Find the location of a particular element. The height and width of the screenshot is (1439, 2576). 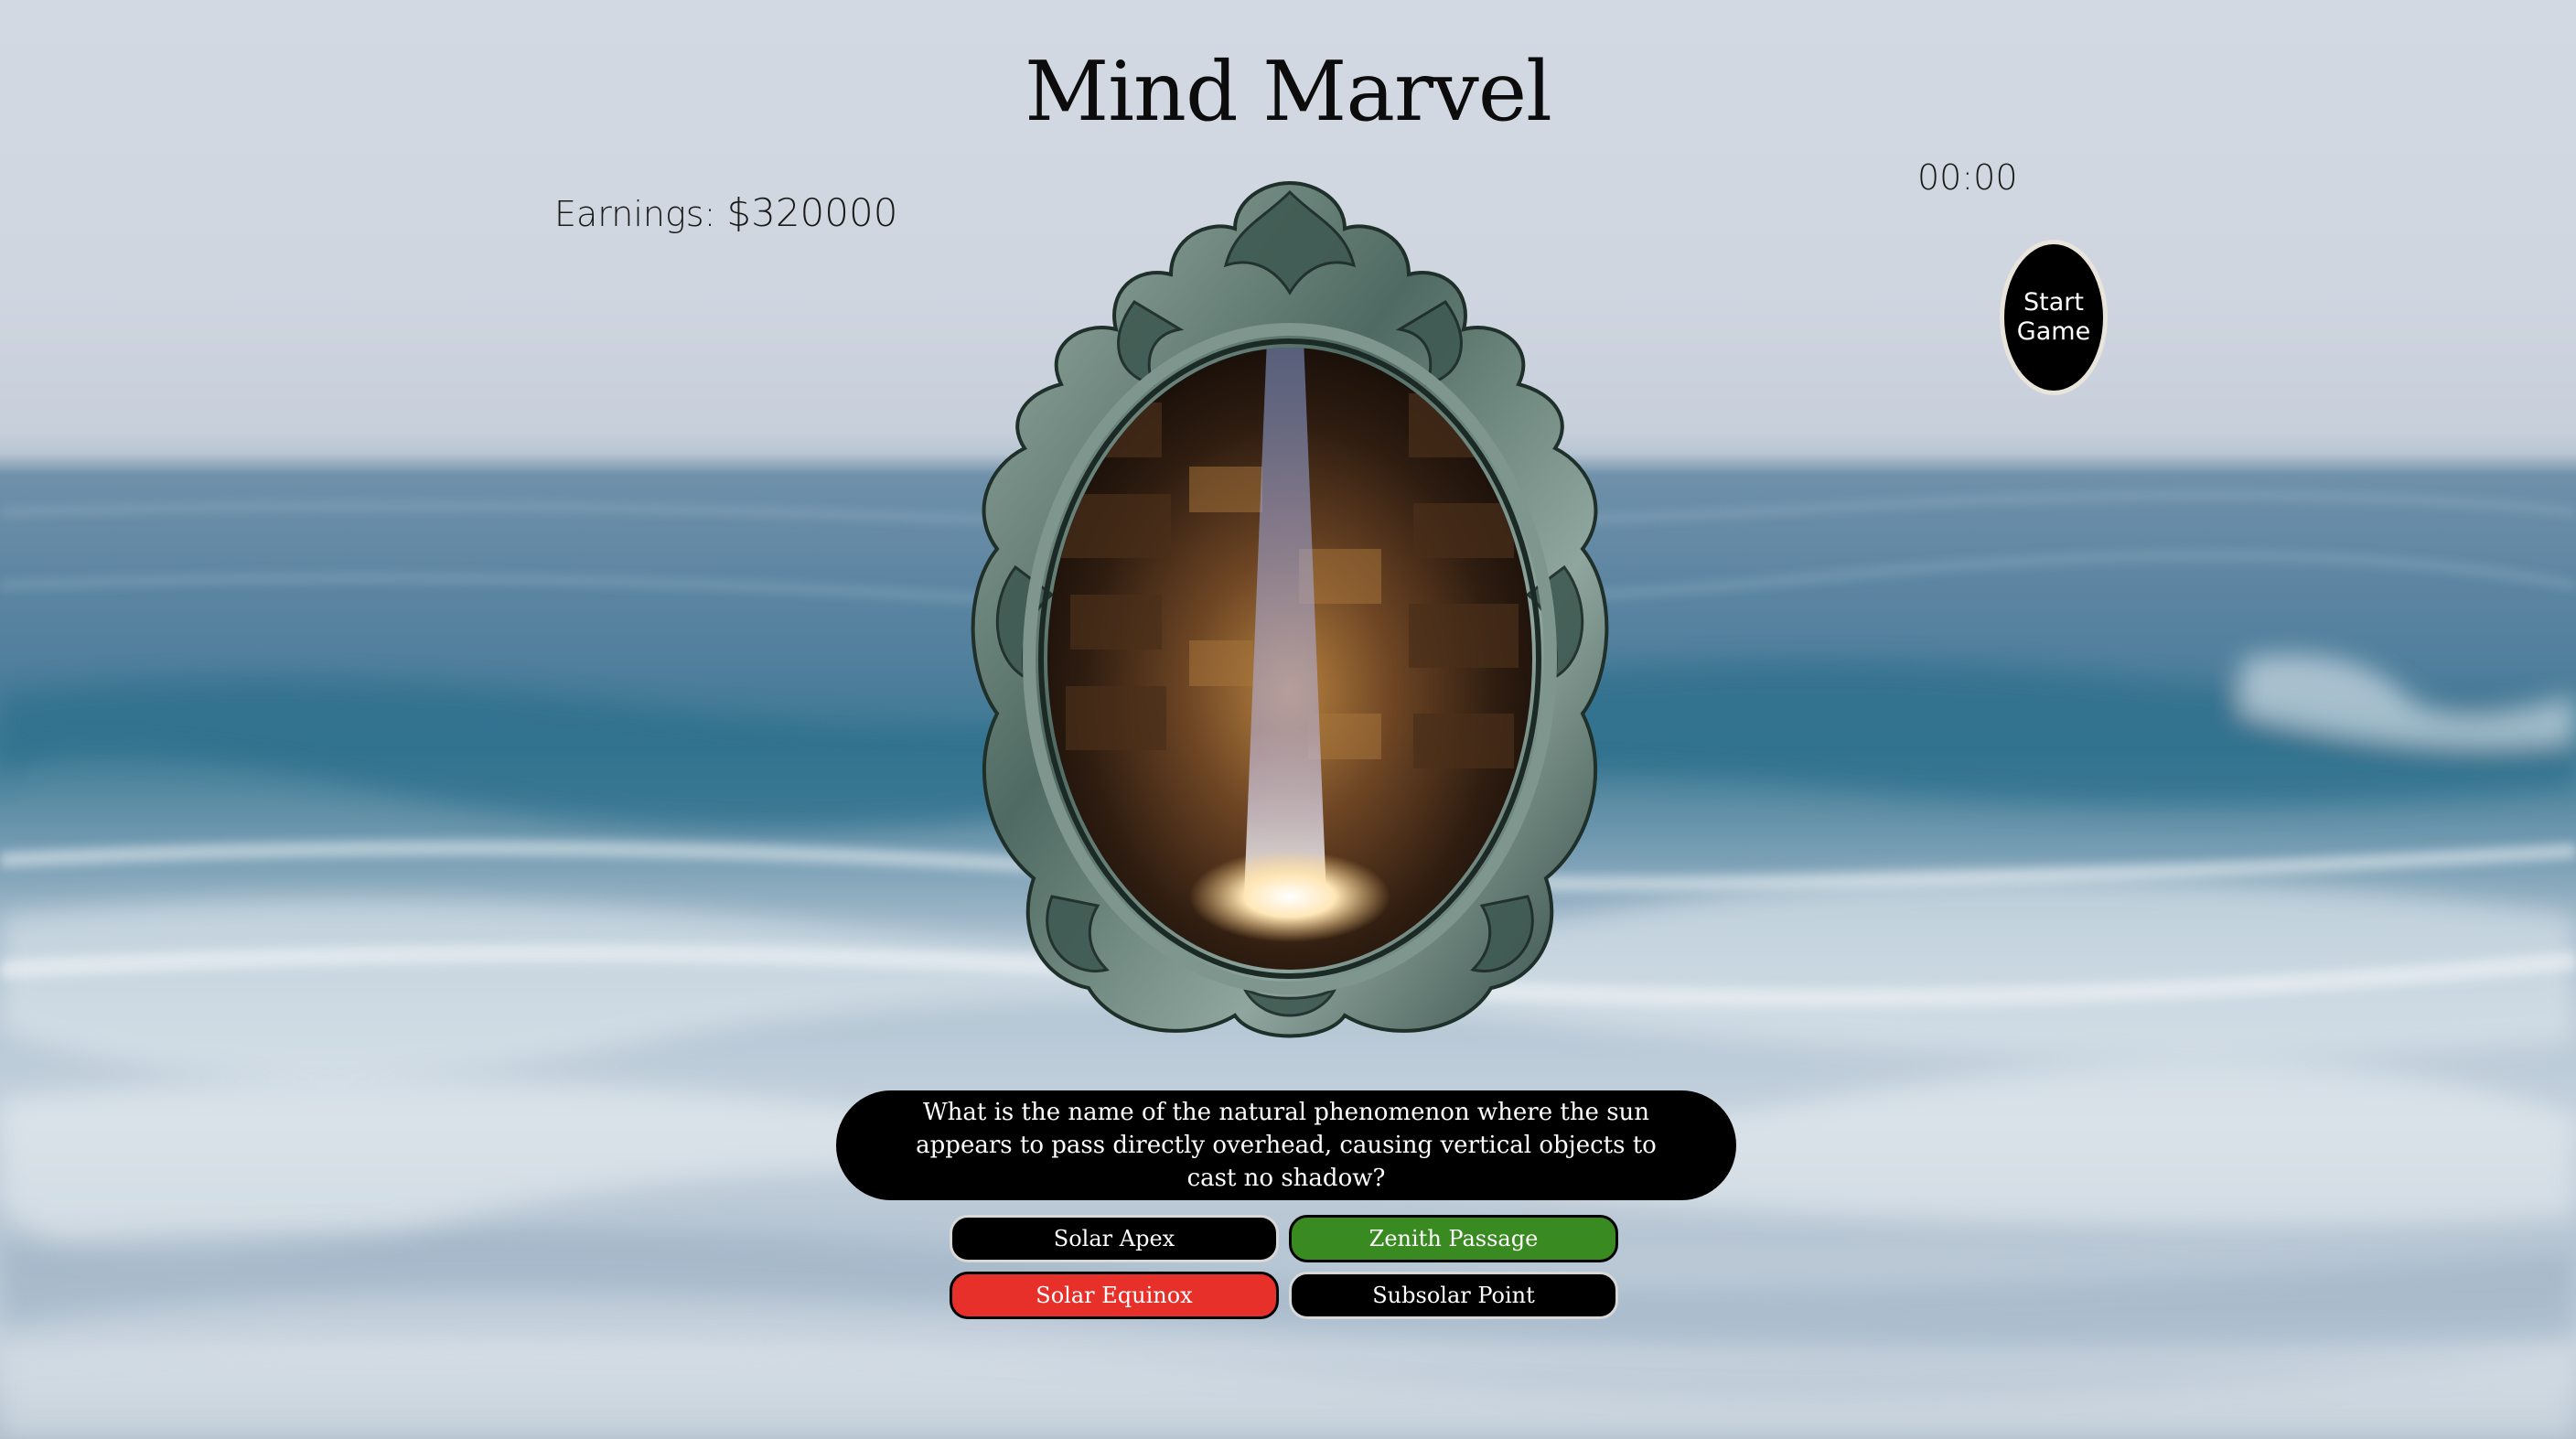

earnings-value: $320000 is located at coordinates (812, 212).